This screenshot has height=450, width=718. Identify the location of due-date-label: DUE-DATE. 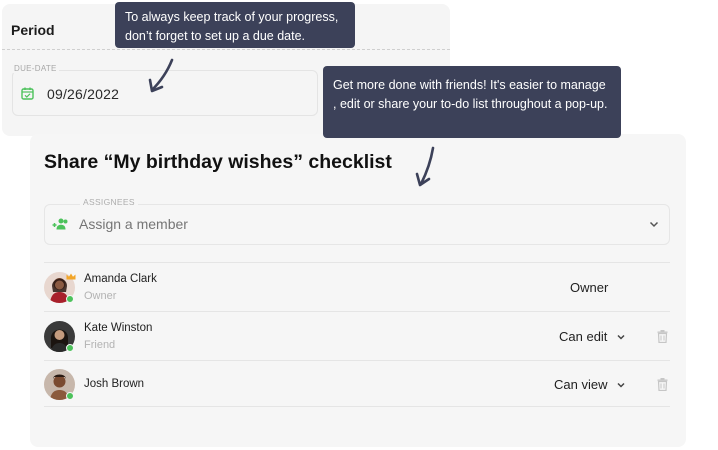
(35, 68).